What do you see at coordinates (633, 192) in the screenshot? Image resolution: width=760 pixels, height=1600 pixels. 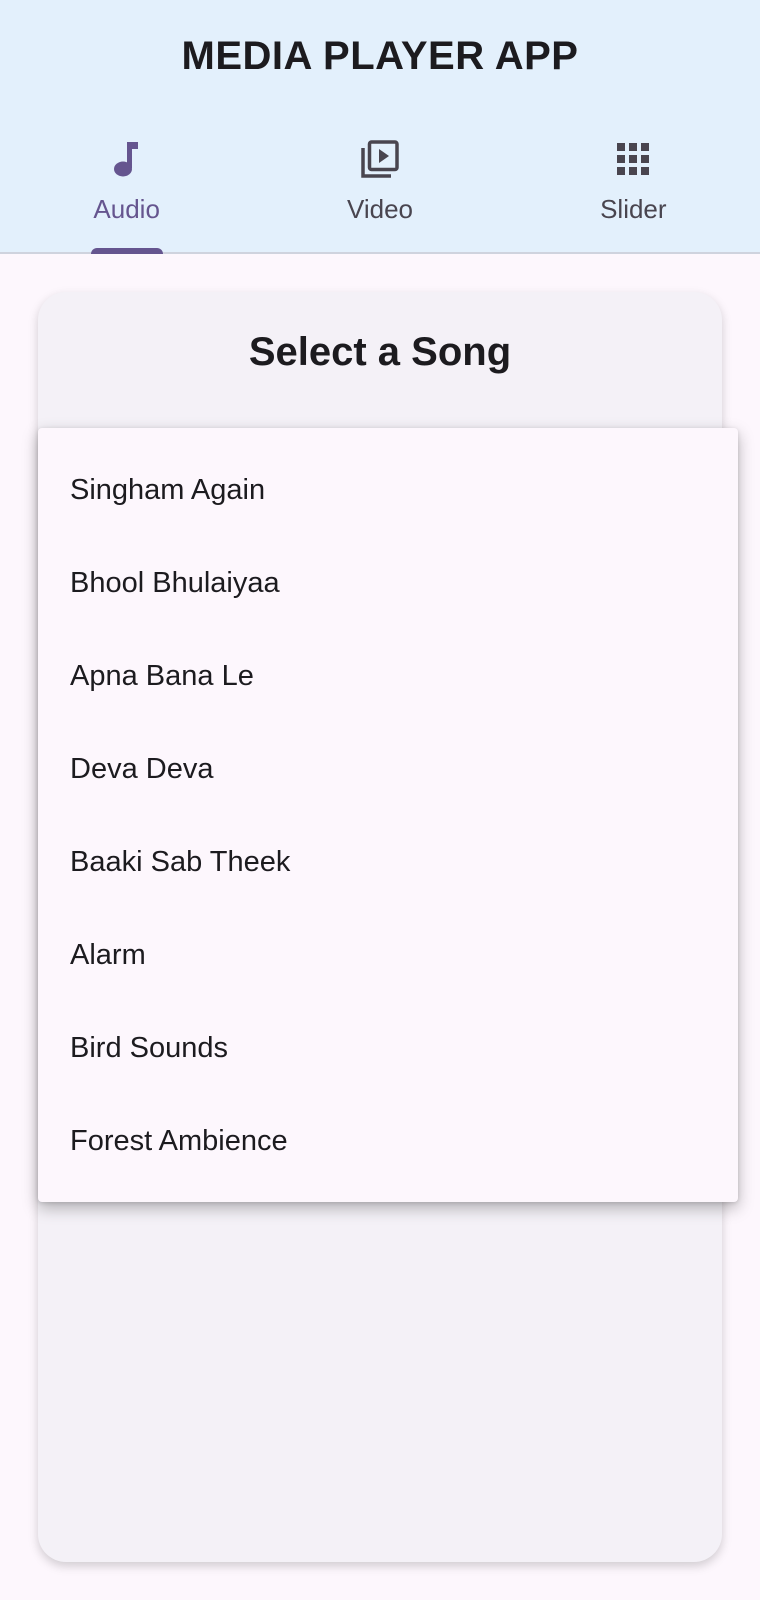 I see `tab-slider: Slider` at bounding box center [633, 192].